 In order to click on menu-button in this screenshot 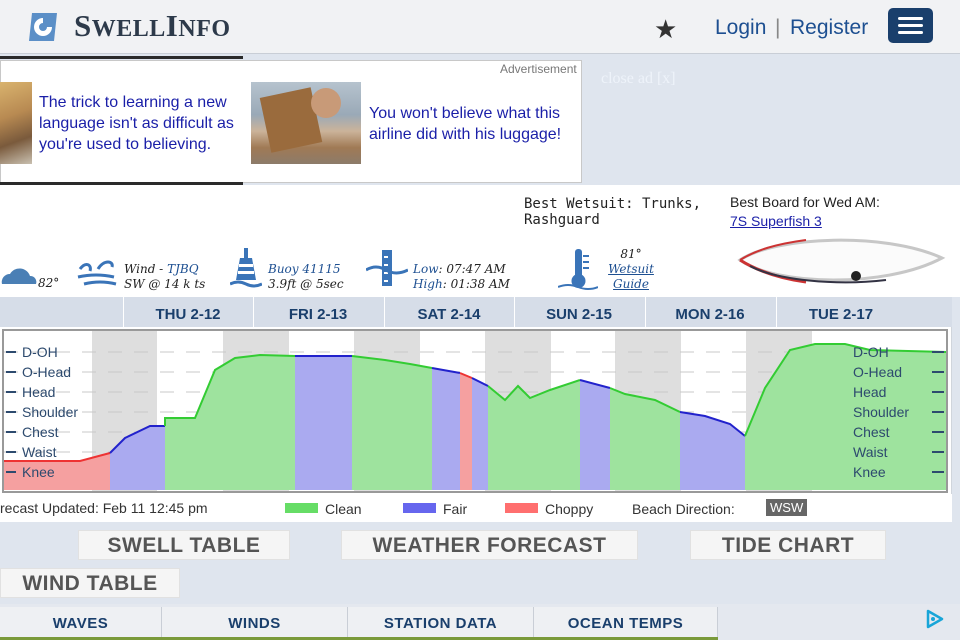, I will do `click(910, 25)`.